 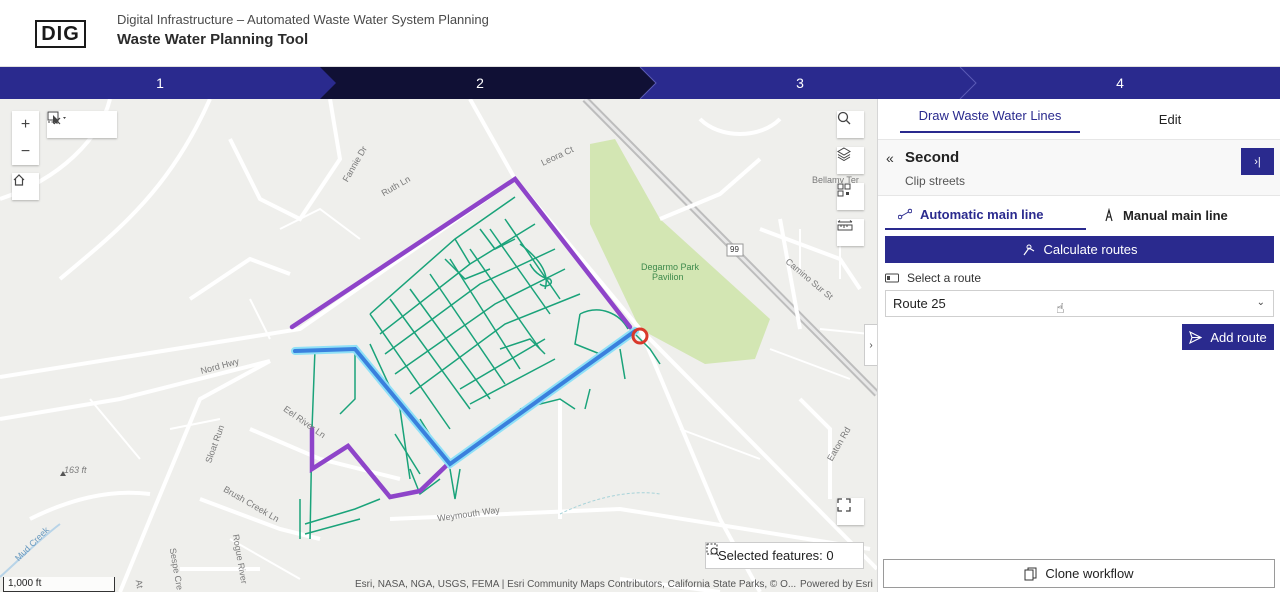 What do you see at coordinates (1079, 168) in the screenshot?
I see `step-header: « Second Clip streets ›|` at bounding box center [1079, 168].